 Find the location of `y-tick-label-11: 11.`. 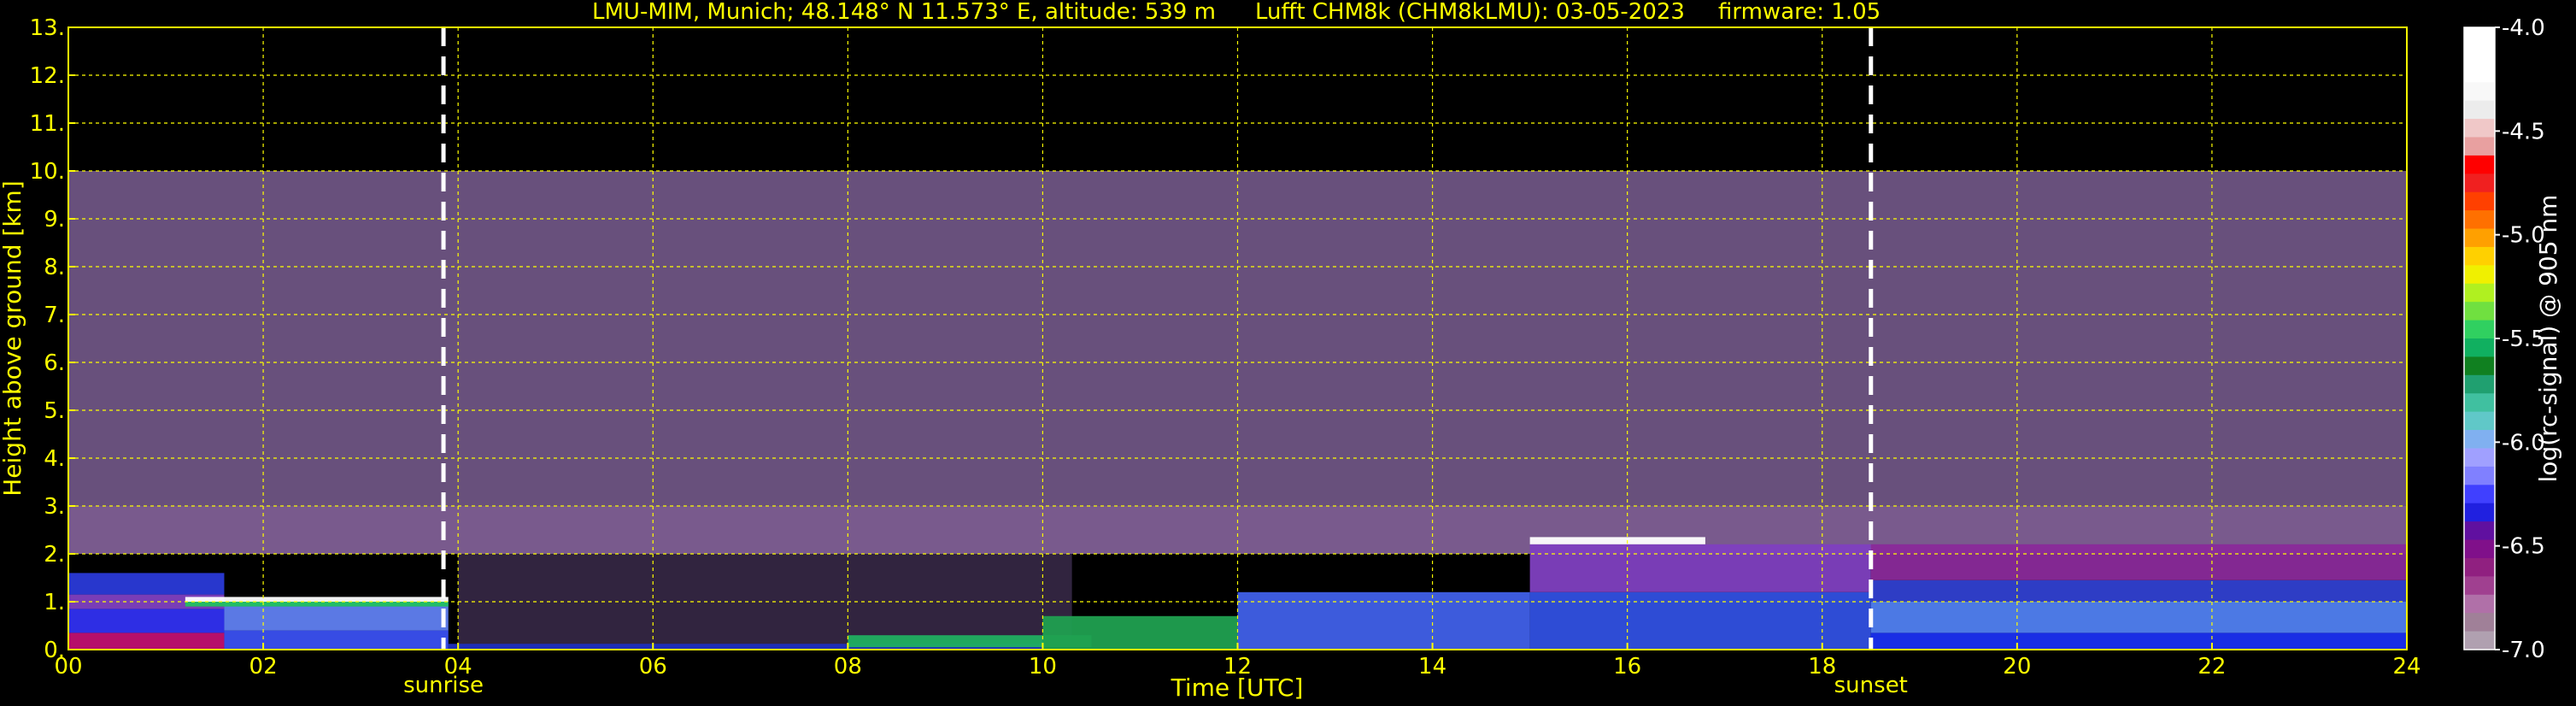

y-tick-label-11: 11. is located at coordinates (47, 124).